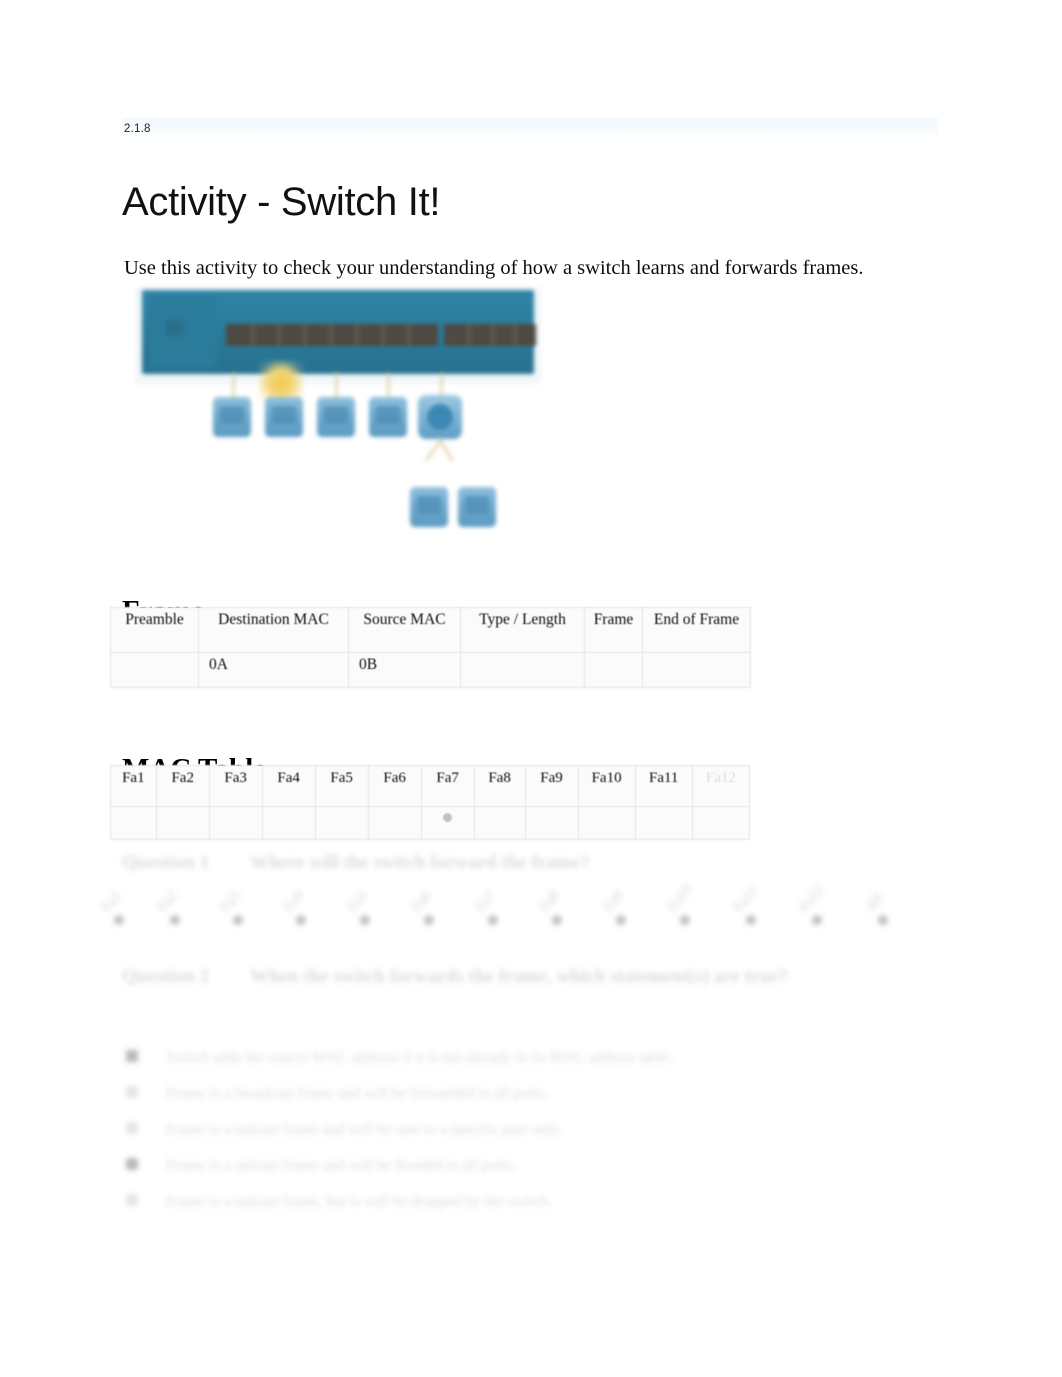  I want to click on mac-header-fa12: Fa12, so click(721, 786).